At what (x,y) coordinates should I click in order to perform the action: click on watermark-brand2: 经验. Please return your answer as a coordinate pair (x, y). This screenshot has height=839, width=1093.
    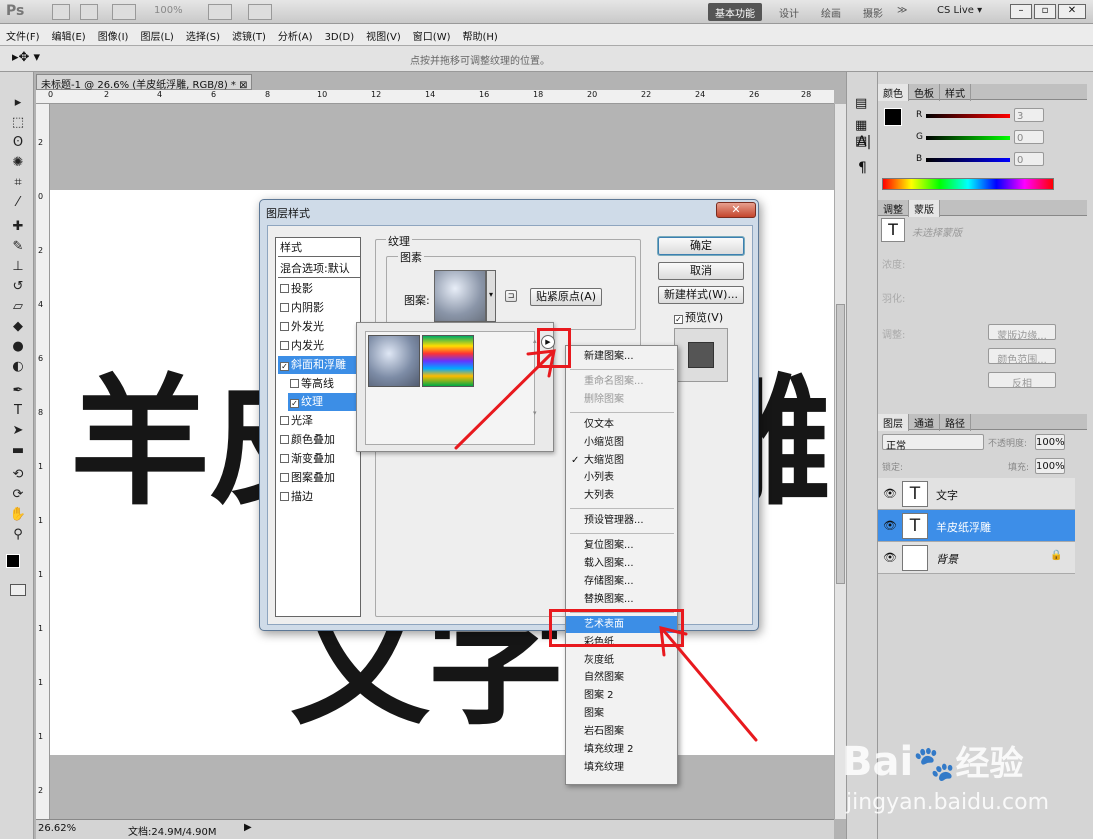
    Looking at the image, I should click on (989, 764).